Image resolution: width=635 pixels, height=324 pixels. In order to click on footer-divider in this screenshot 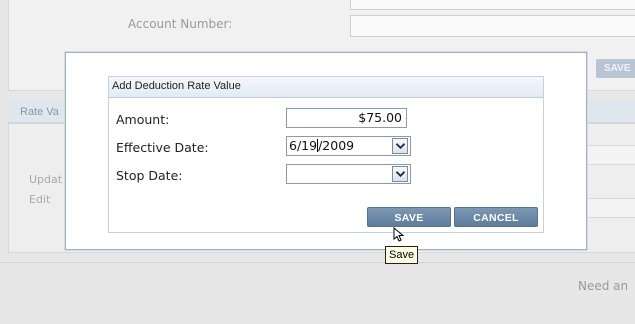, I will do `click(317, 262)`.